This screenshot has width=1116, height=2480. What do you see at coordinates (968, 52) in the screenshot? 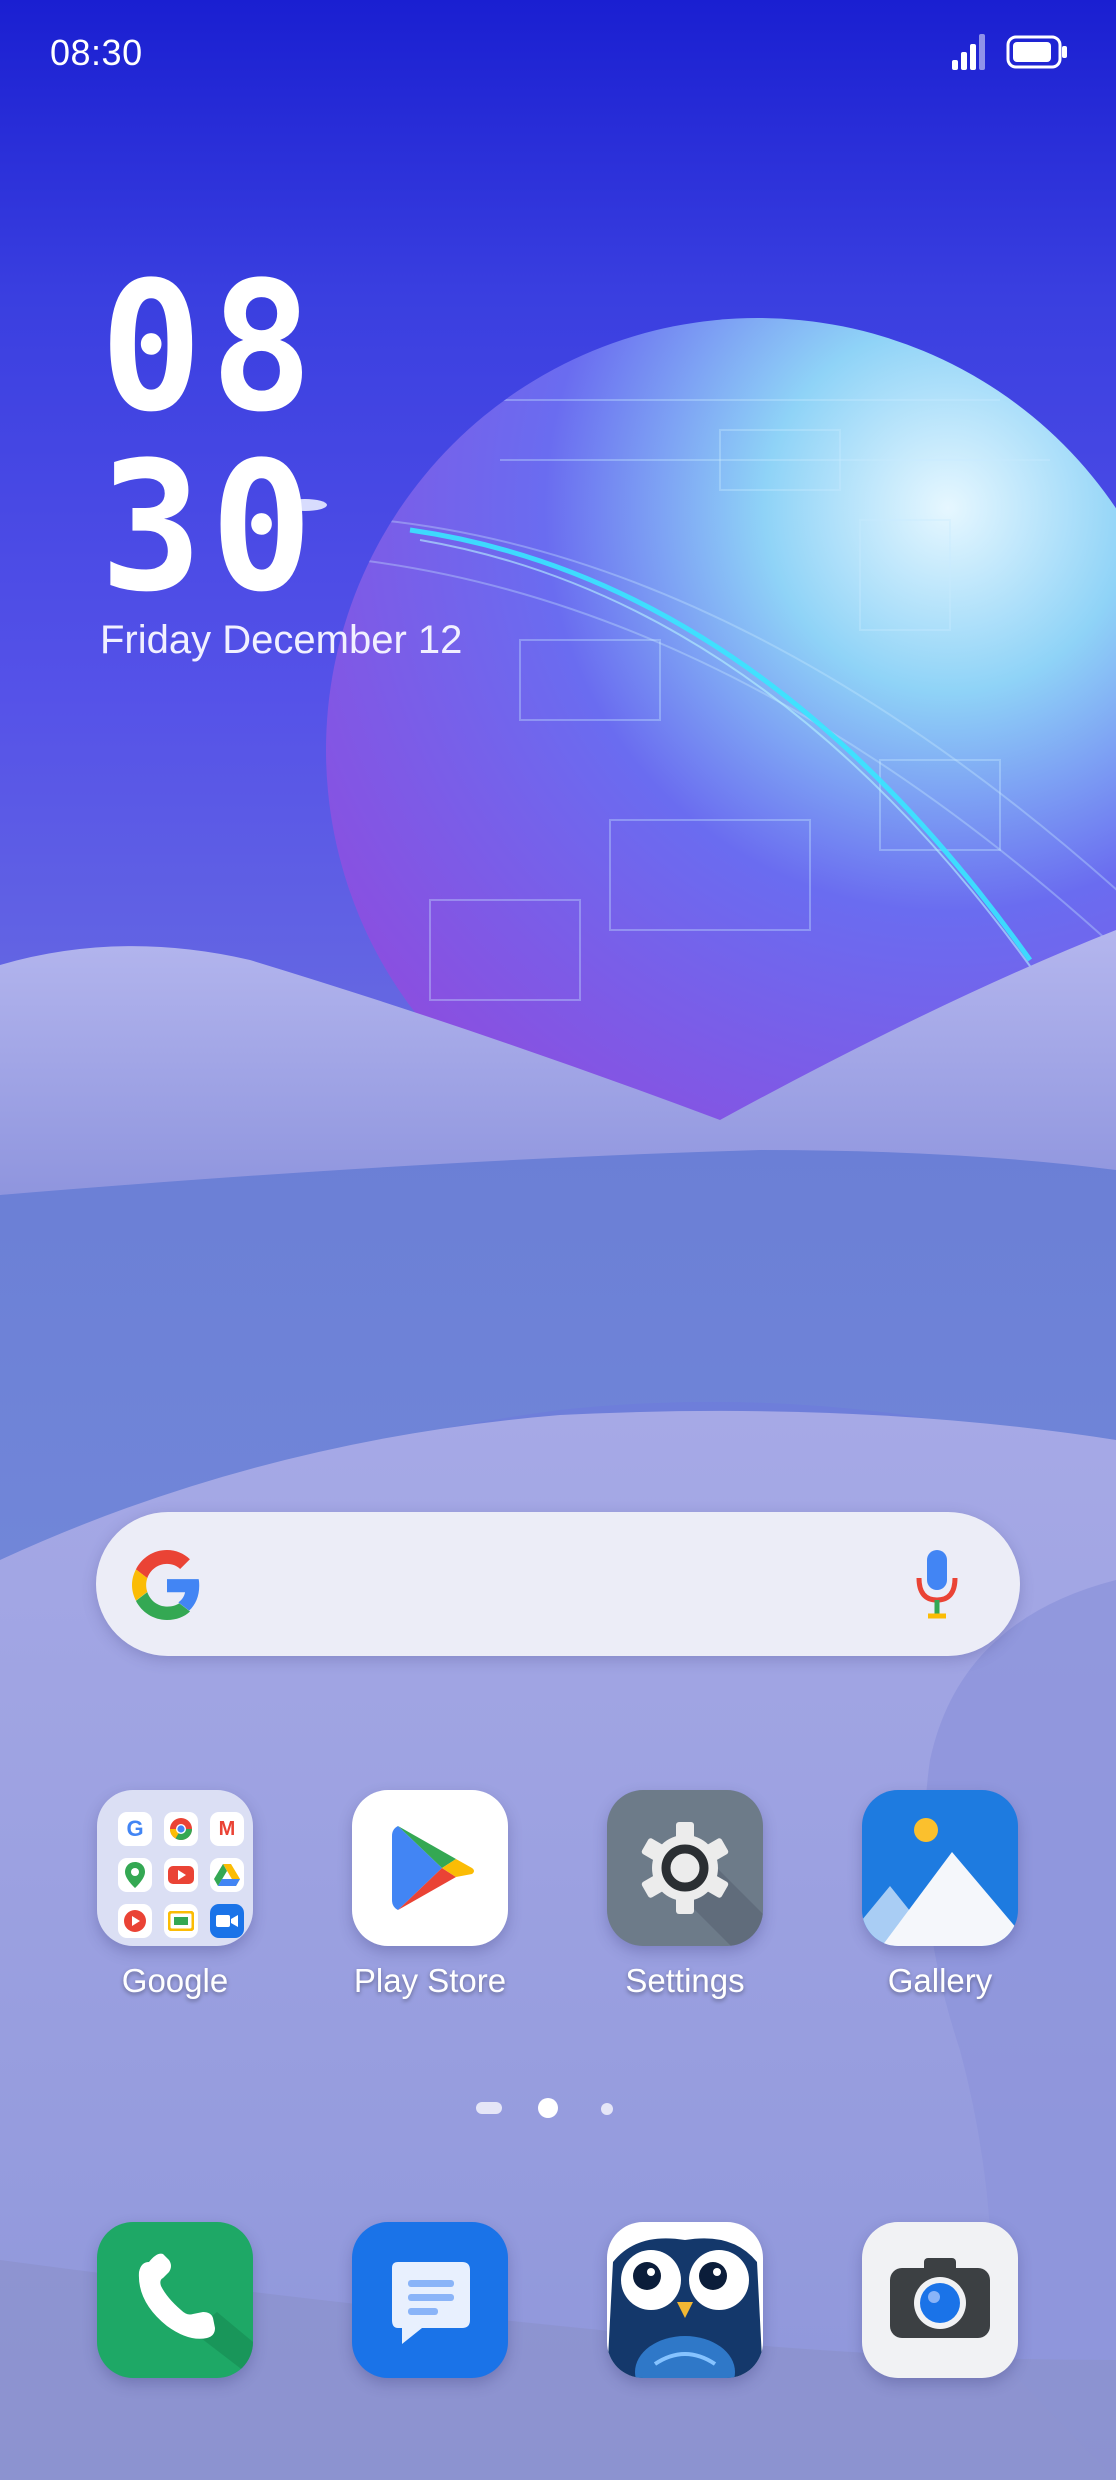
I see `signal-icon` at bounding box center [968, 52].